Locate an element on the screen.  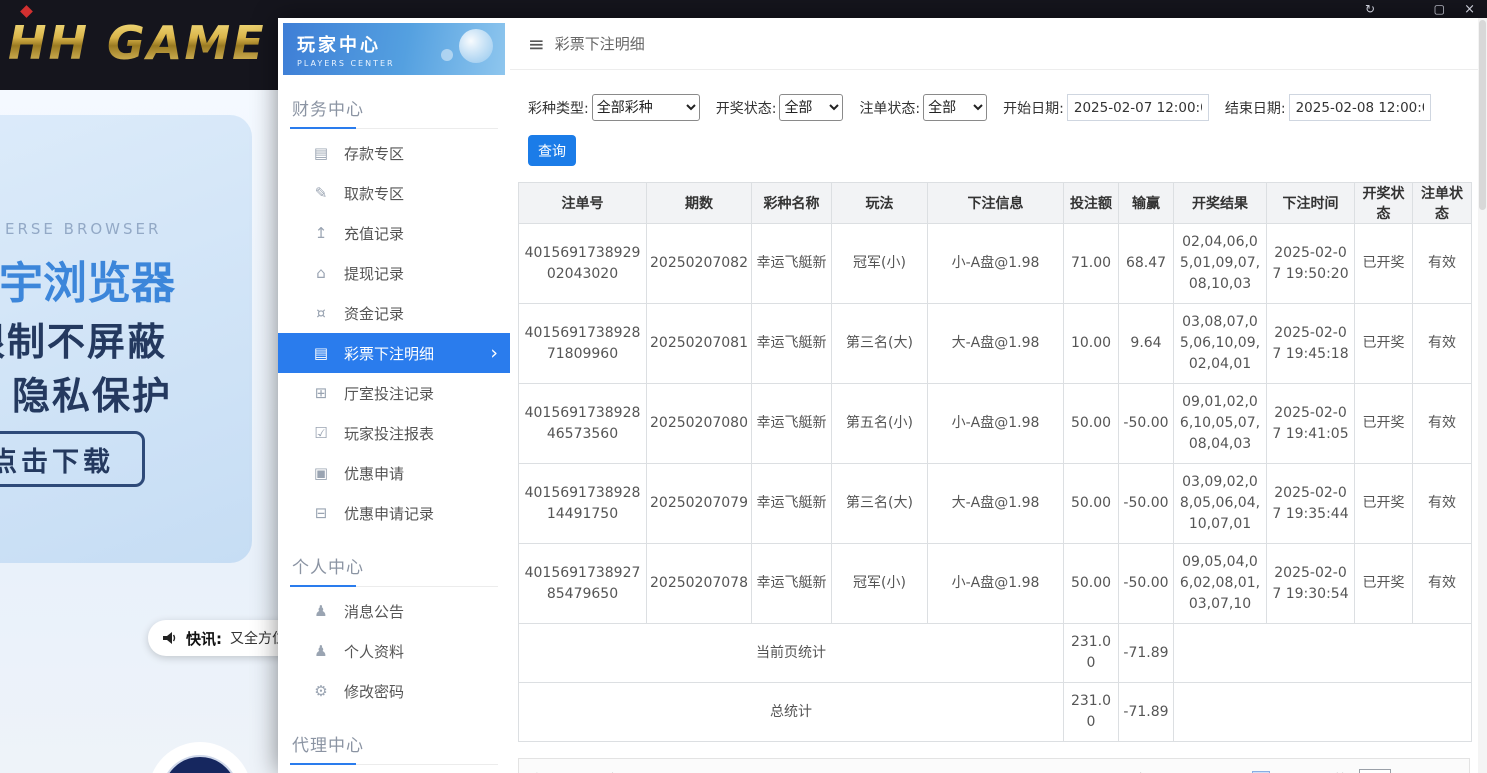
site-logo: HH GAME is located at coordinates (137, 43).